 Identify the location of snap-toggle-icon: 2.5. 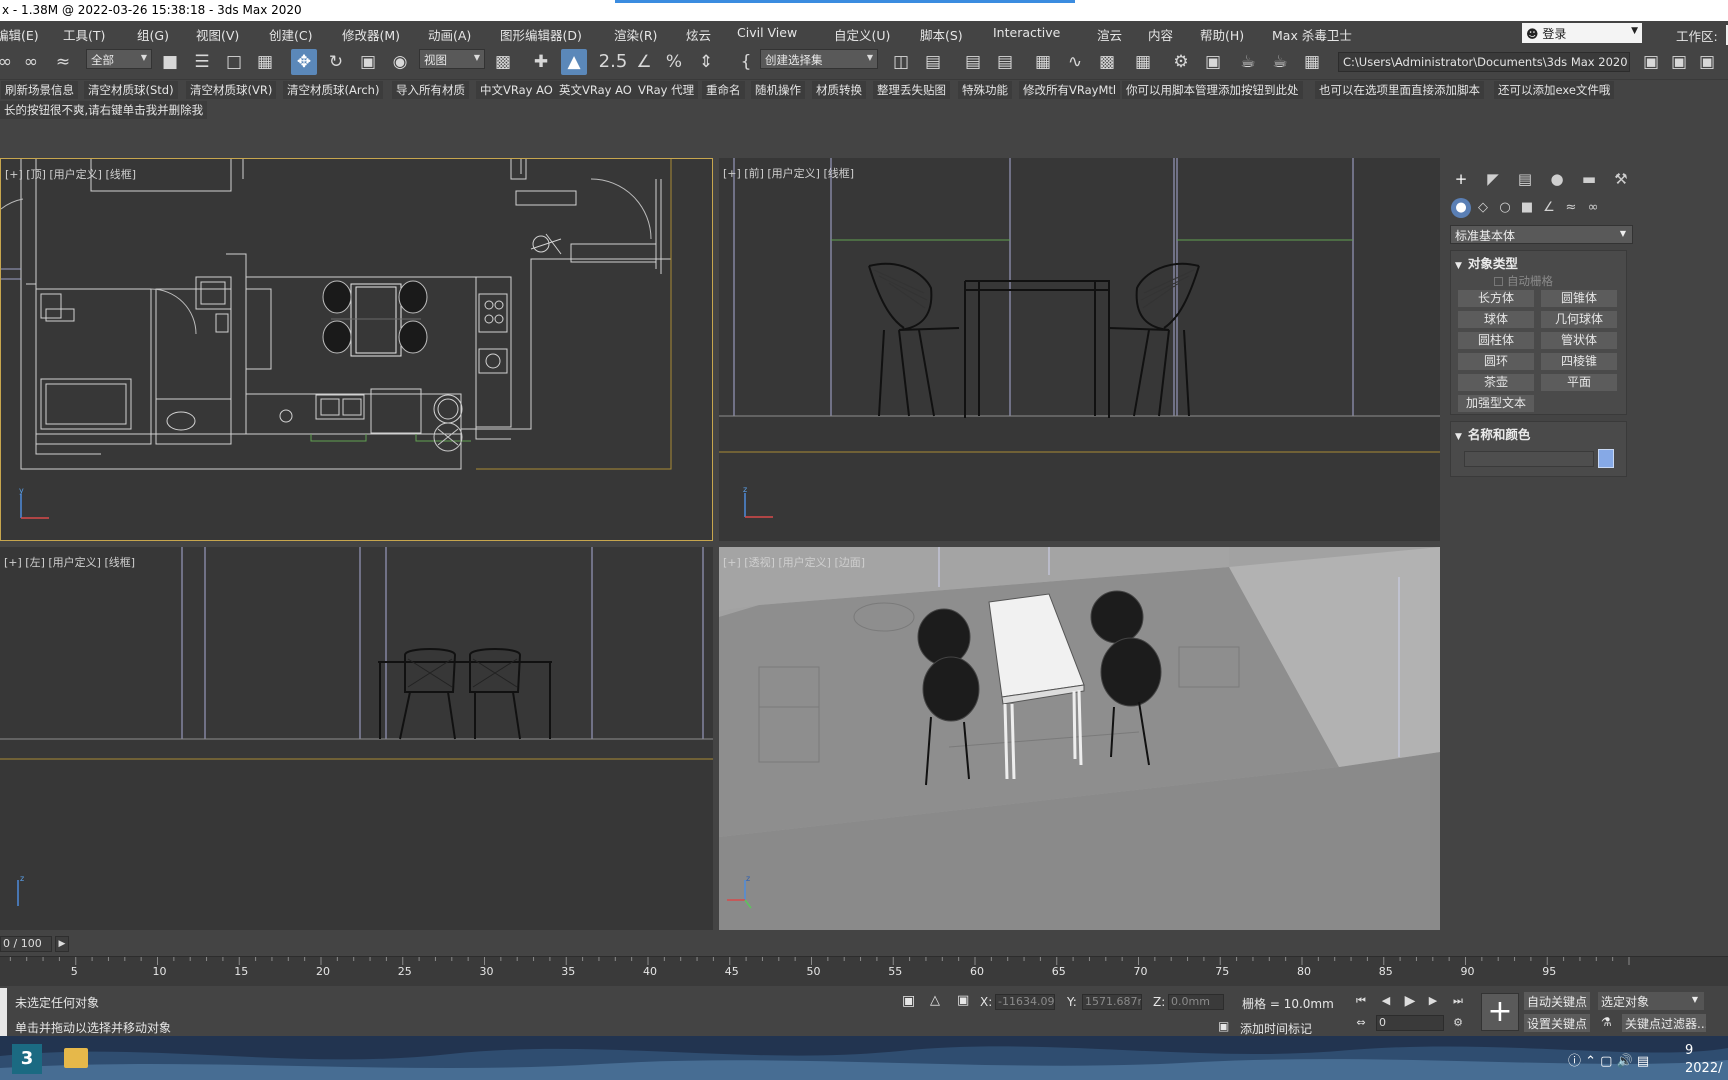
(613, 62).